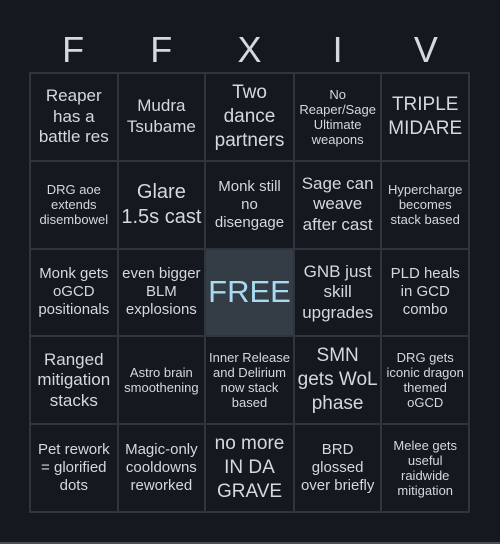 The height and width of the screenshot is (544, 500). I want to click on bingo-cell: Melee gets useful raidwide mitigation, so click(425, 468).